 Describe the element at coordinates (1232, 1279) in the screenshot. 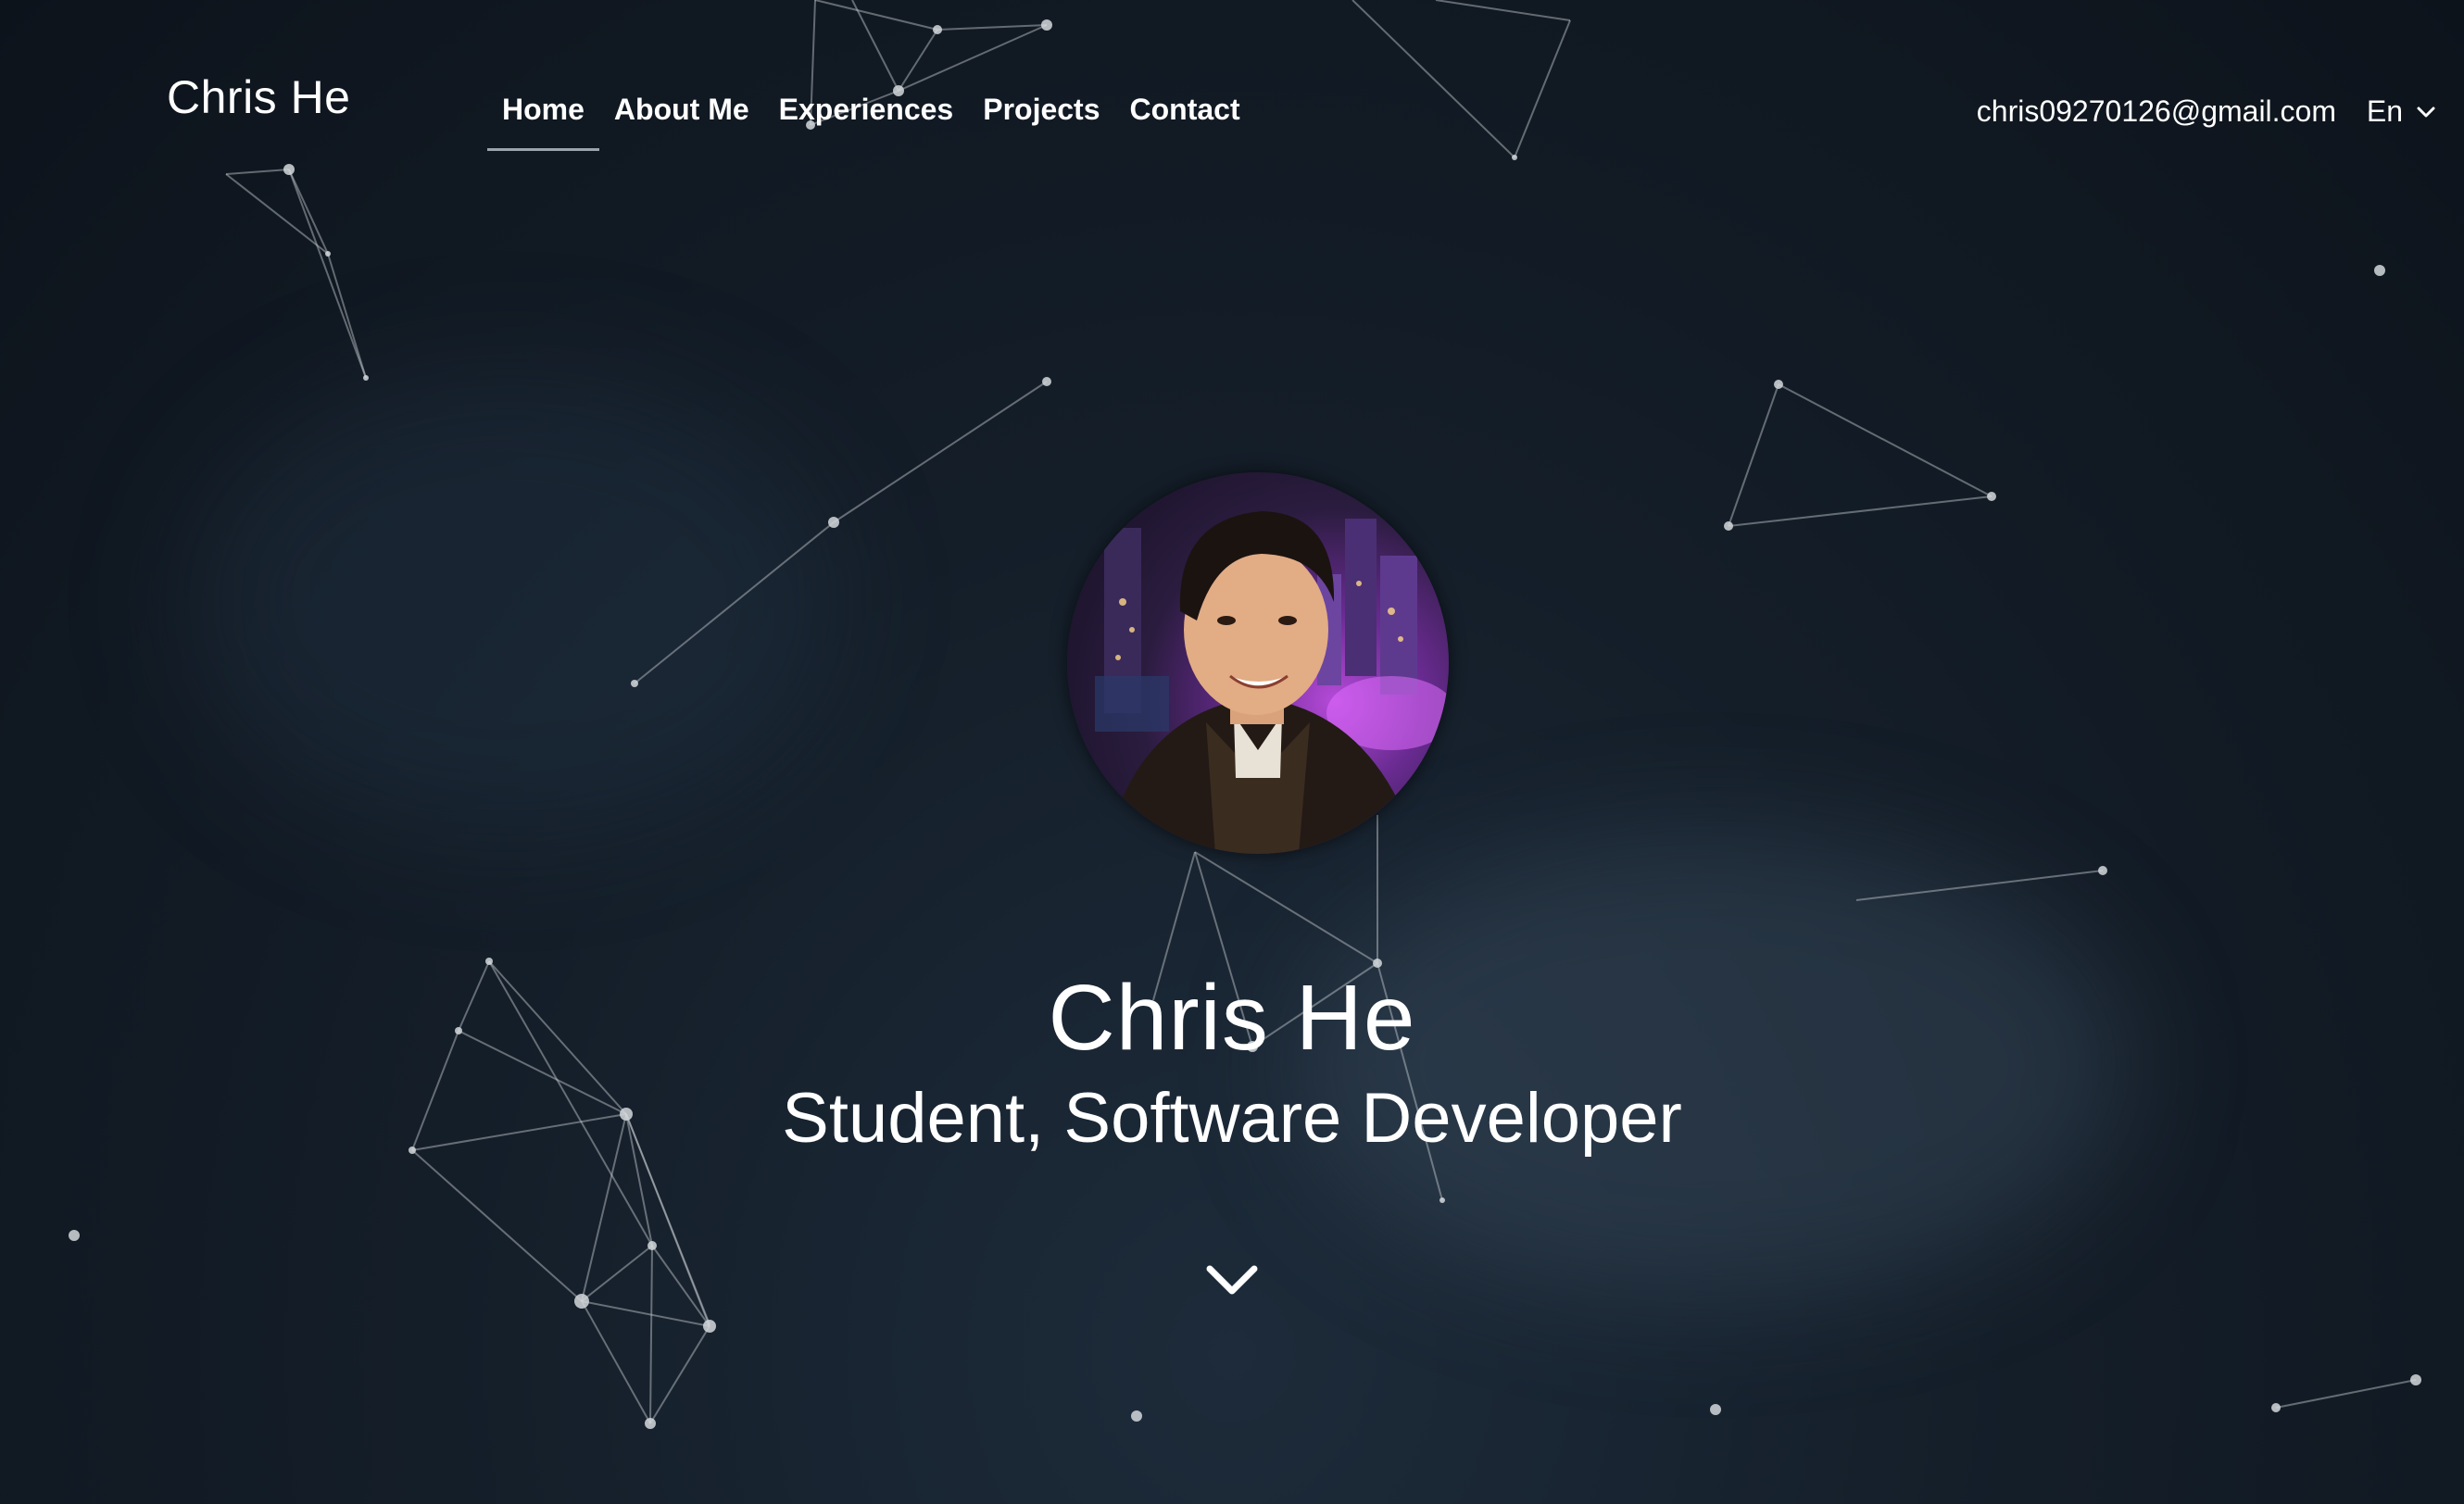

I see `chevron-down-icon` at that location.